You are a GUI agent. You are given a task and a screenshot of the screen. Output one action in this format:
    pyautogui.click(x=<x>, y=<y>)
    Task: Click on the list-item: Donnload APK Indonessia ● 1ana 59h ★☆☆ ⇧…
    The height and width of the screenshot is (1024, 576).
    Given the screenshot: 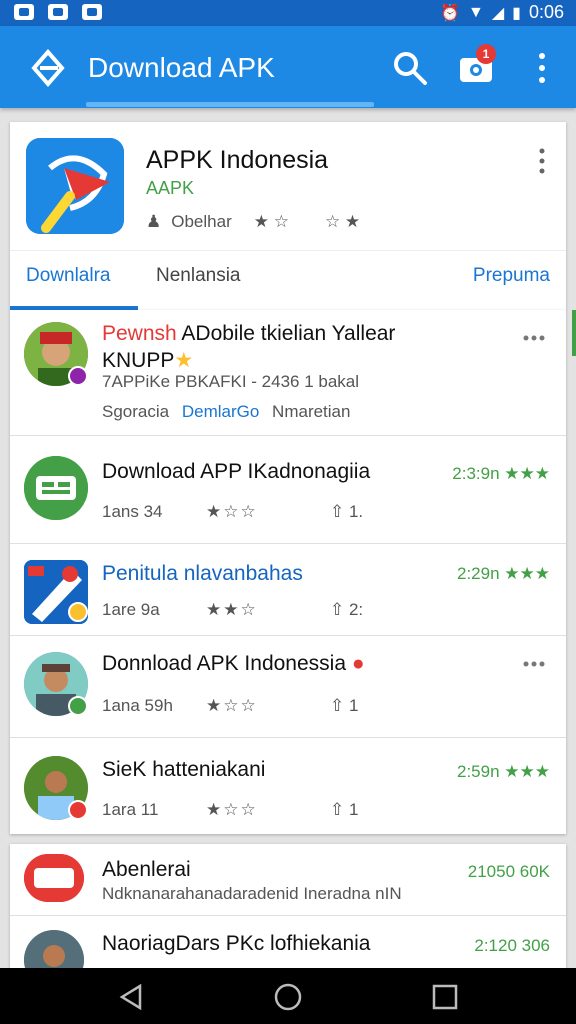 What is the action you would take?
    pyautogui.click(x=288, y=687)
    